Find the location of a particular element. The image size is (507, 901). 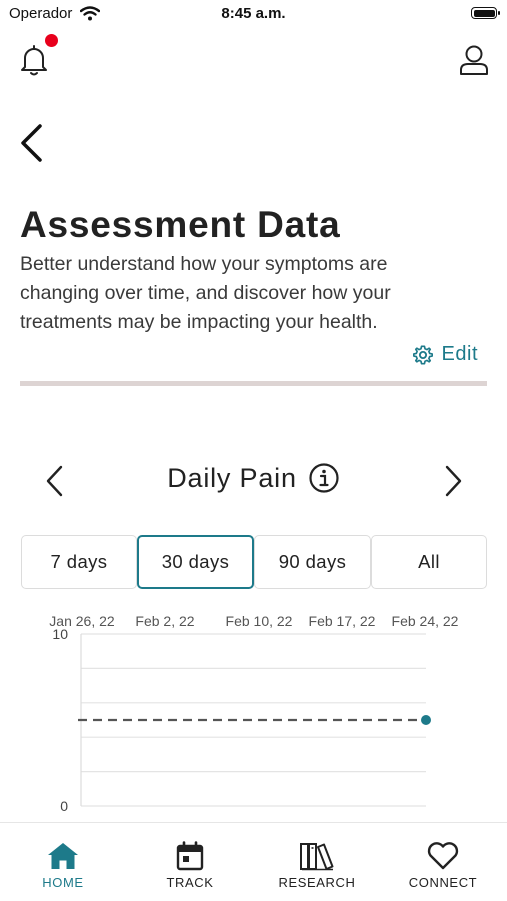

range-tab-label: All is located at coordinates (429, 561).